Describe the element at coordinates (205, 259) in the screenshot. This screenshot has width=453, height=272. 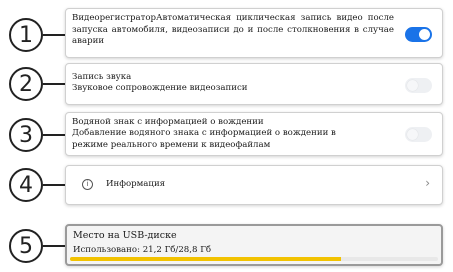
I see `usb-storage-bar-fill` at that location.